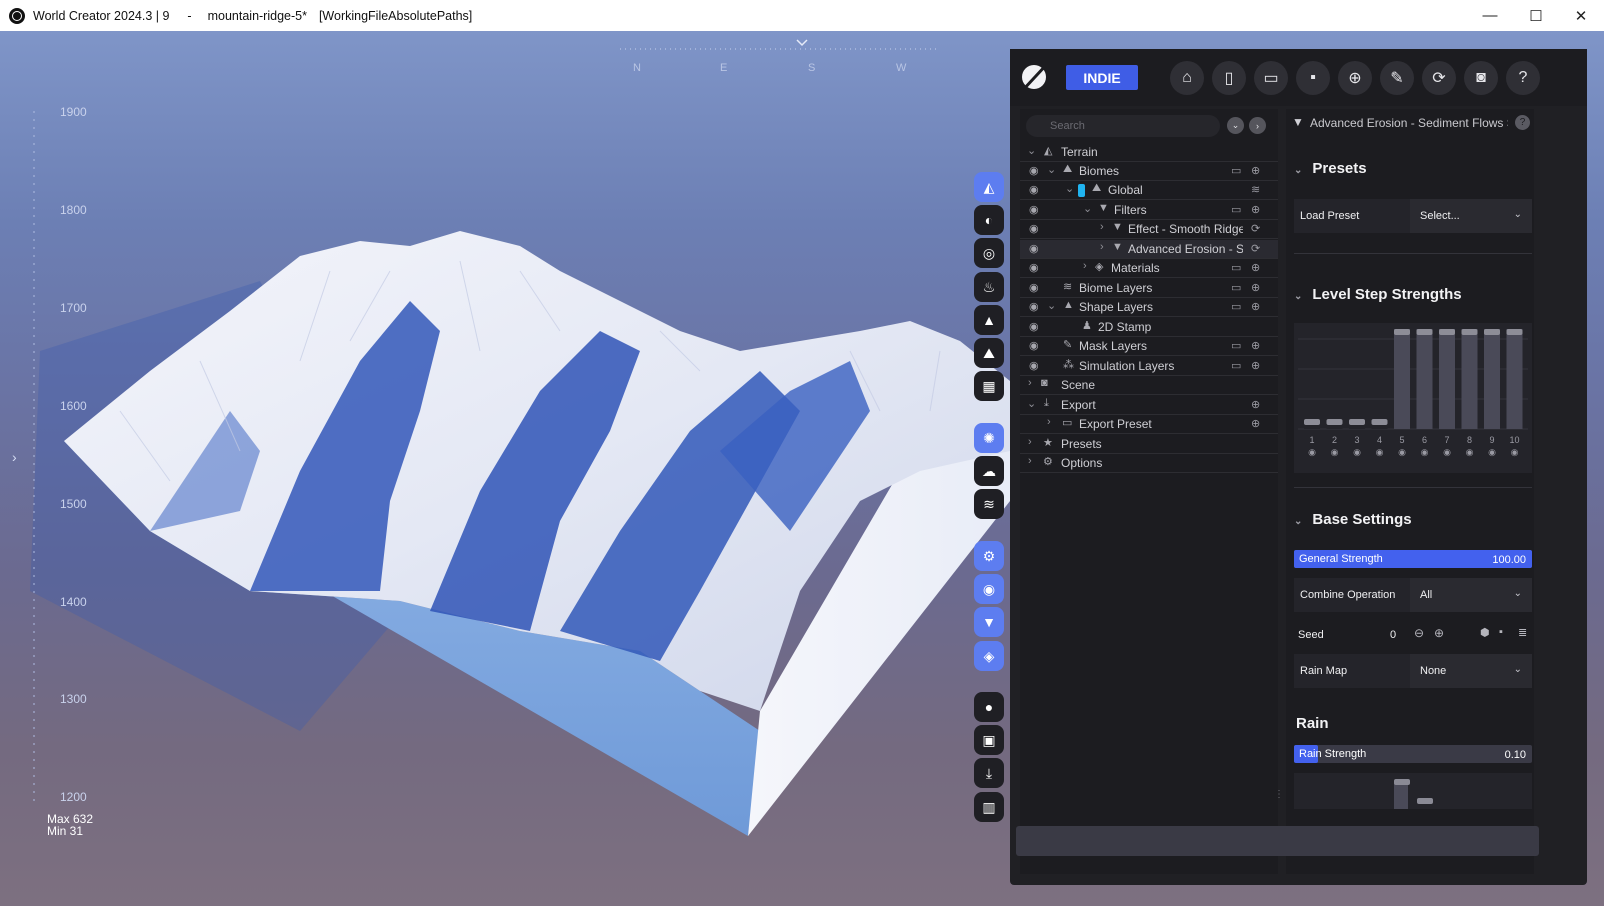  I want to click on mountain-tool-button: ▲, so click(989, 320).